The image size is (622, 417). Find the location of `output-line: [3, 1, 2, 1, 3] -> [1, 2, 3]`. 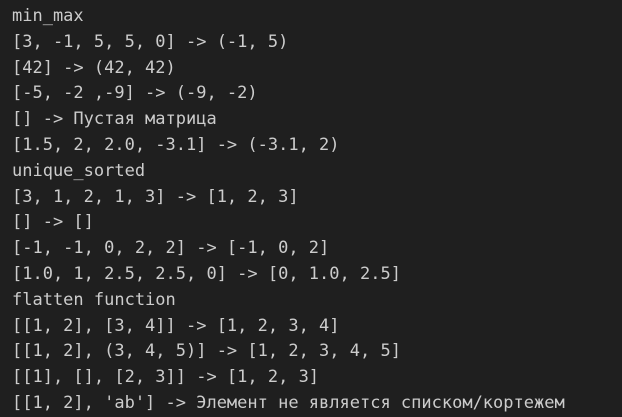

output-line: [3, 1, 2, 1, 3] -> [1, 2, 3] is located at coordinates (155, 196).